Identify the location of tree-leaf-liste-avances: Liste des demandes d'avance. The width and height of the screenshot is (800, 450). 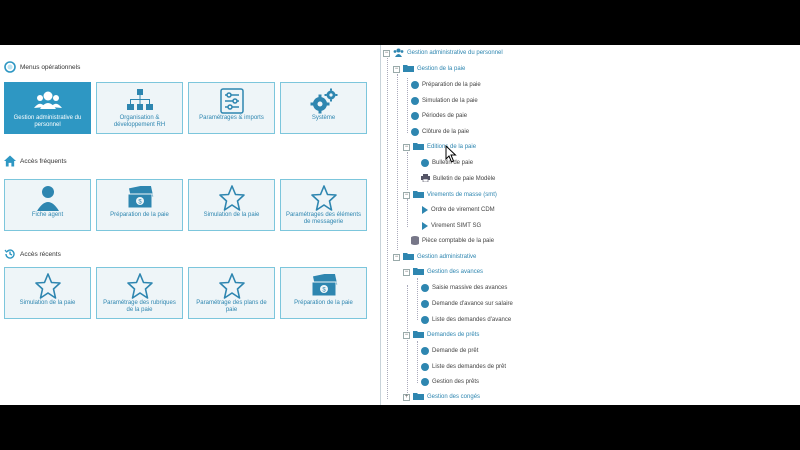
(466, 320).